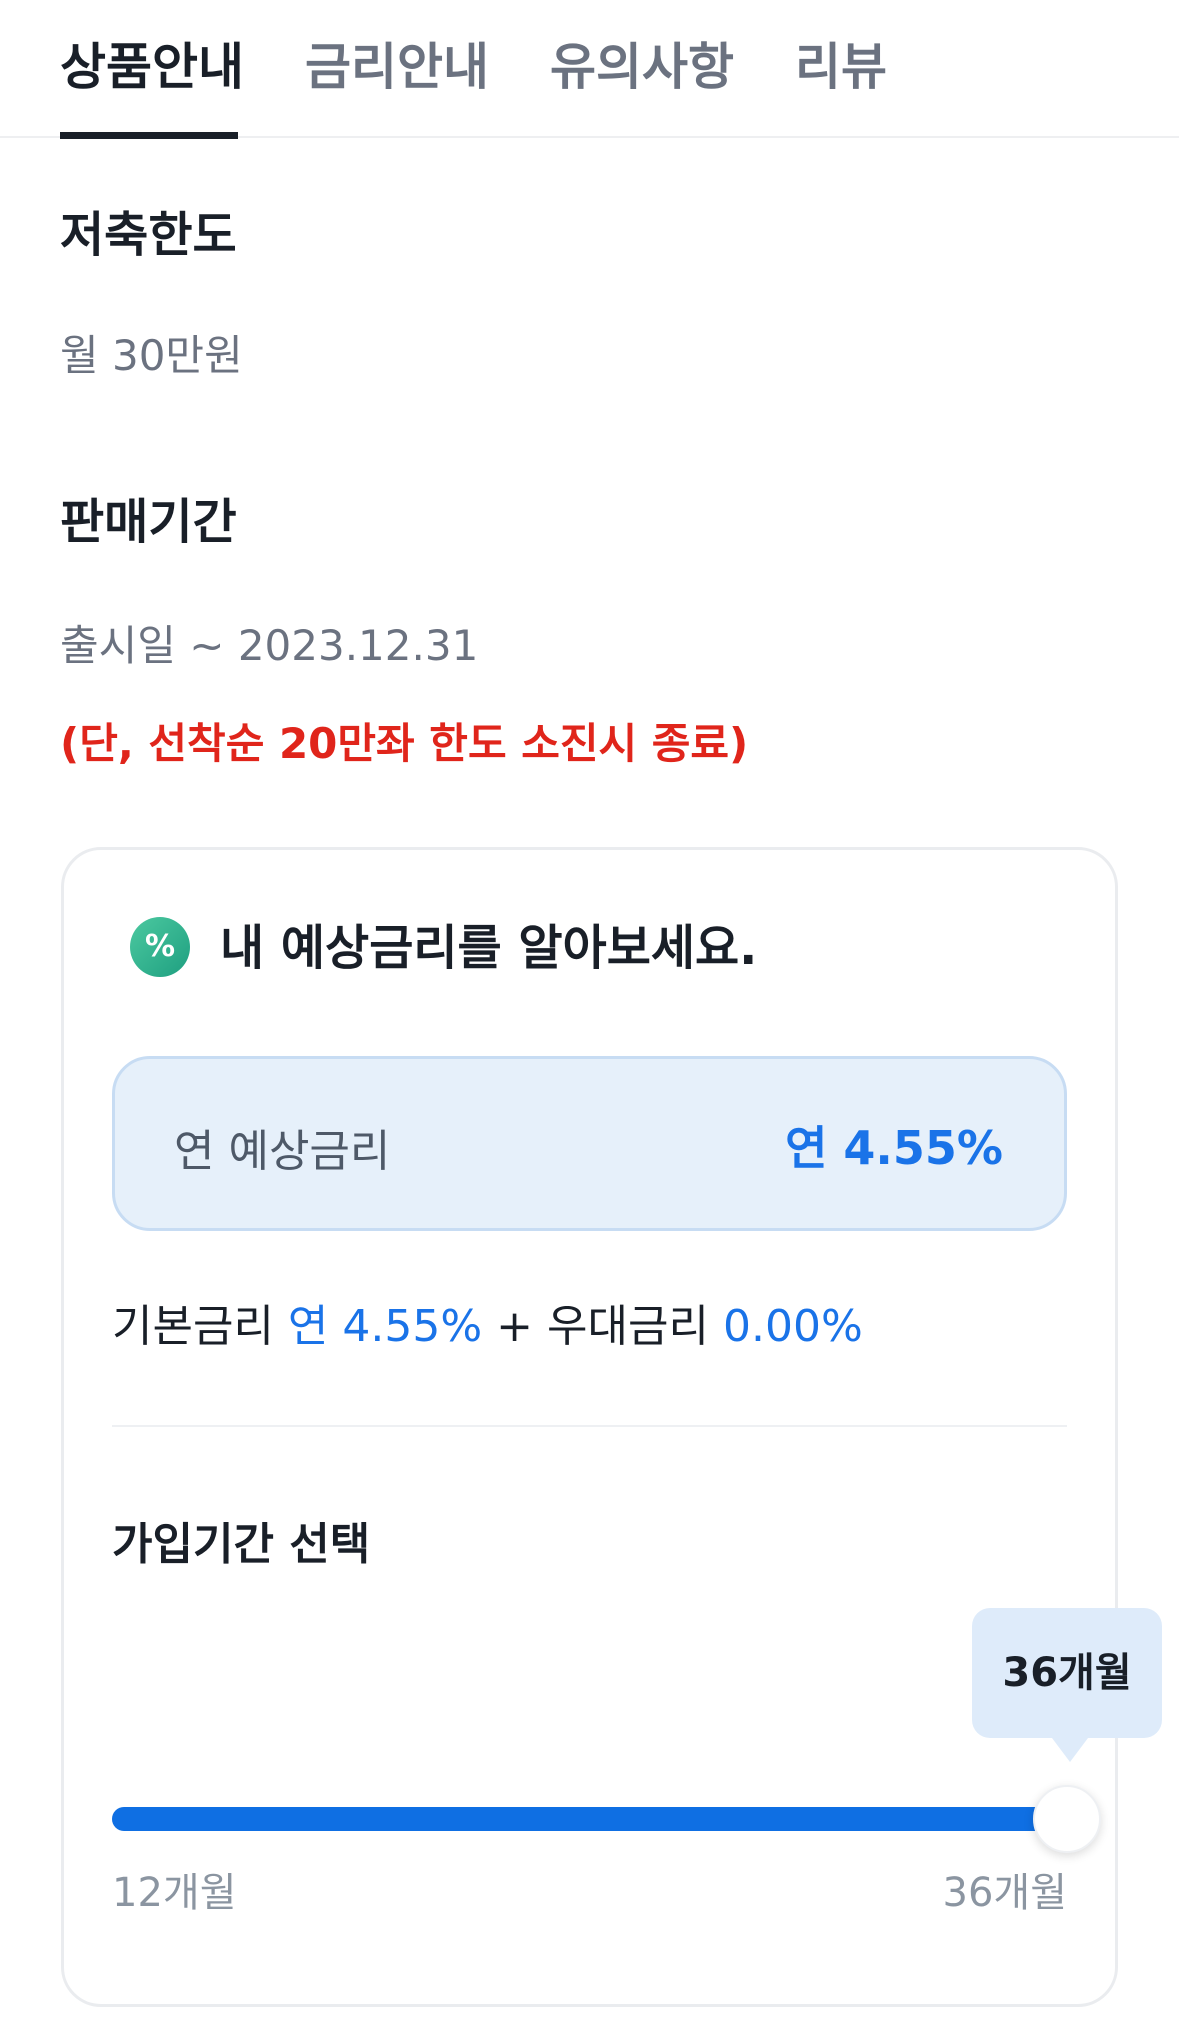 The image size is (1179, 2019). Describe the element at coordinates (151, 355) in the screenshot. I see `limit-value: 월 30만원` at that location.